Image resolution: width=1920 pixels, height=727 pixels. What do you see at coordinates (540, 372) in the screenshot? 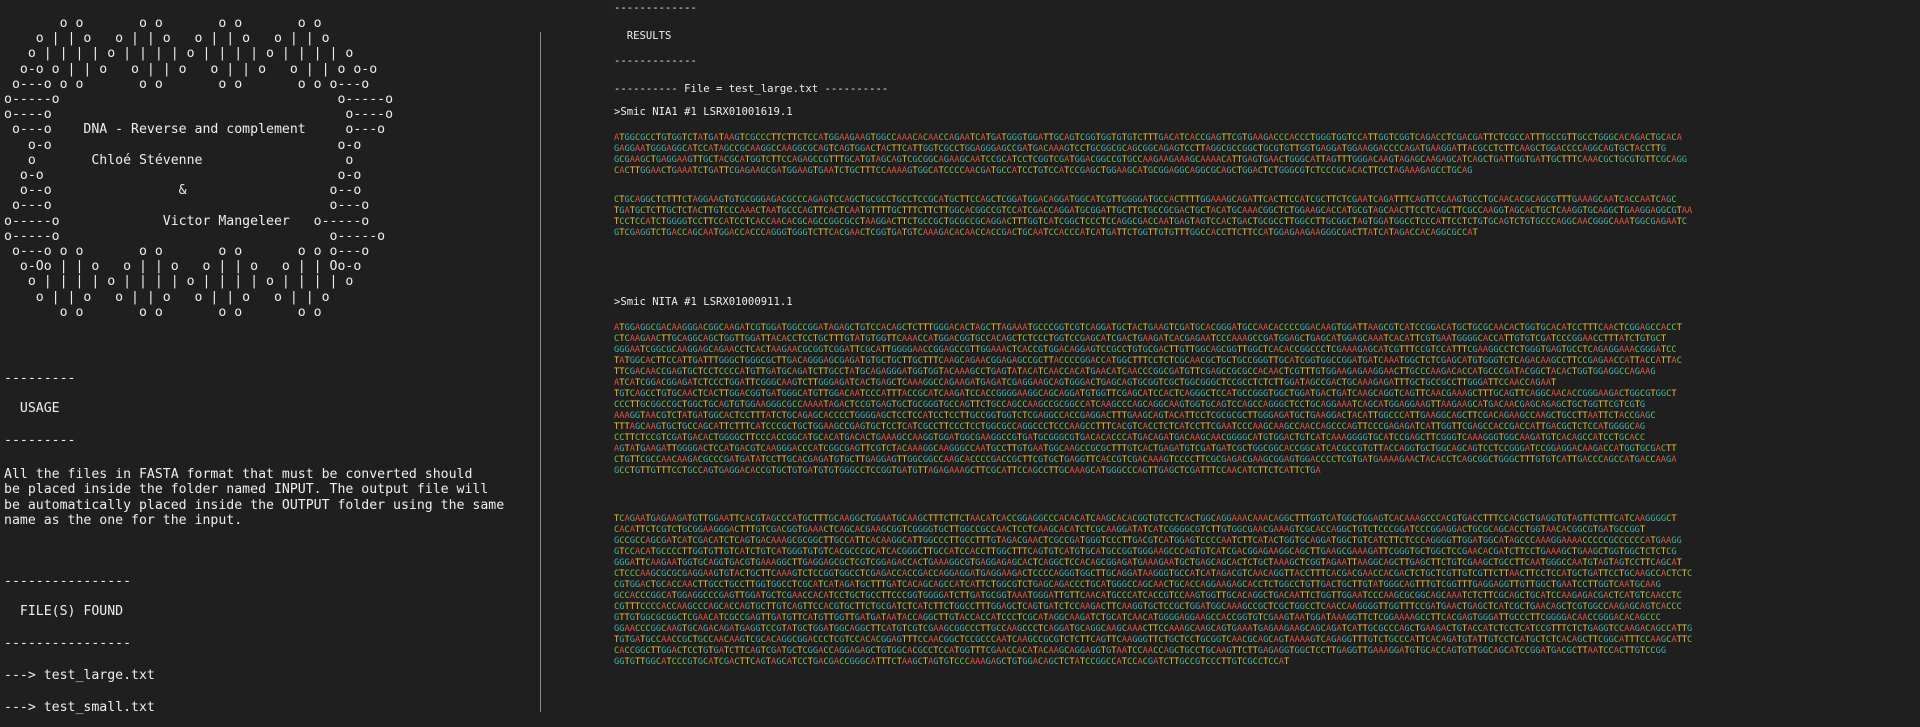
I see `pane-divider` at bounding box center [540, 372].